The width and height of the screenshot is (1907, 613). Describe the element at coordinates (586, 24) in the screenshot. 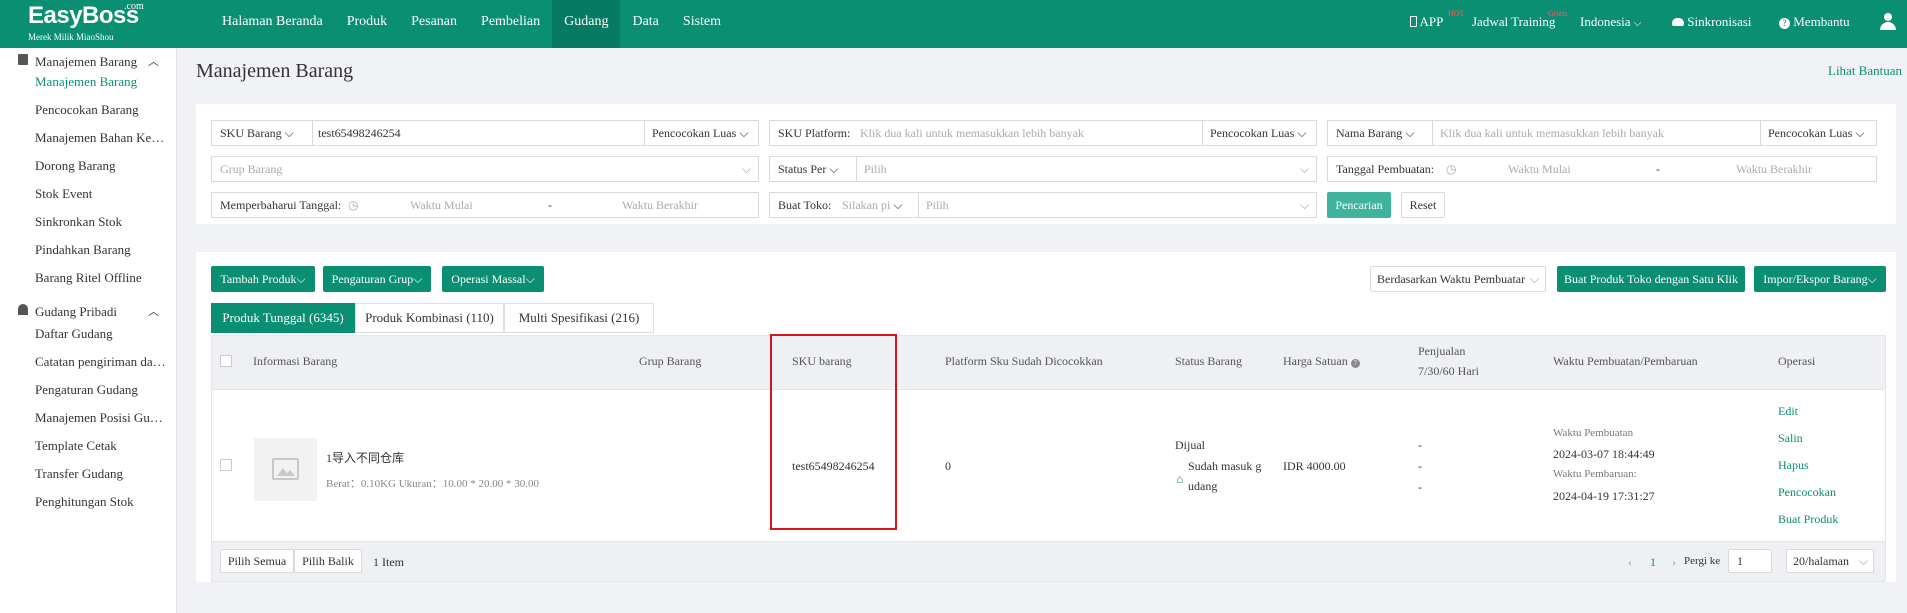

I see `nav-warehouse: Gudang` at that location.